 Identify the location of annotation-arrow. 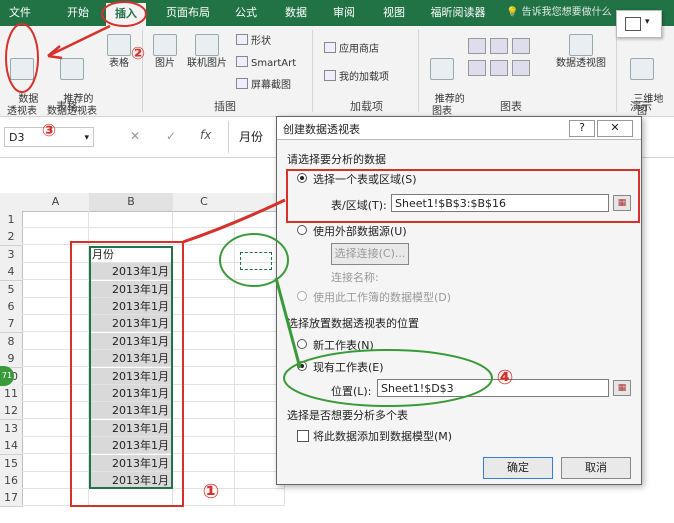
(79, 41).